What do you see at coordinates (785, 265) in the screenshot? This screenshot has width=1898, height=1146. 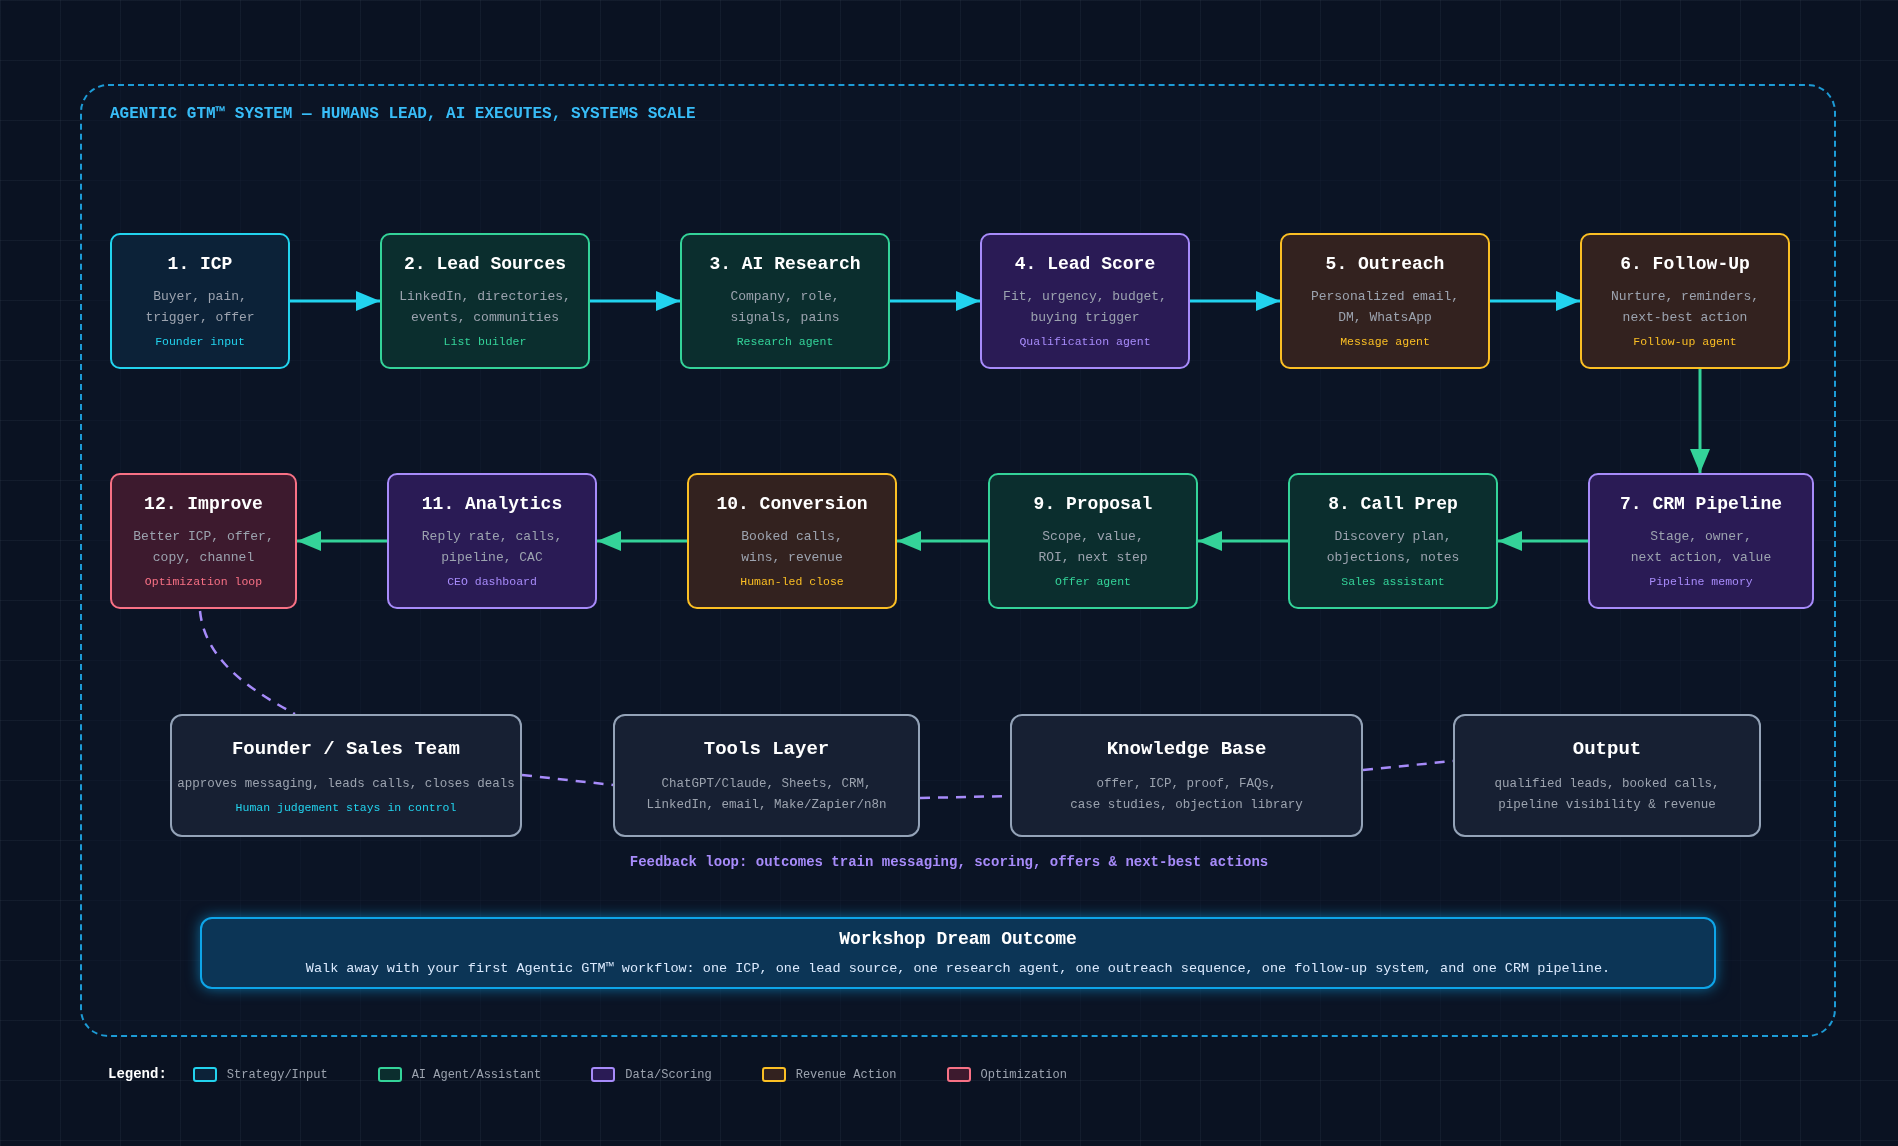 I see `step-title: 3. AI Research` at bounding box center [785, 265].